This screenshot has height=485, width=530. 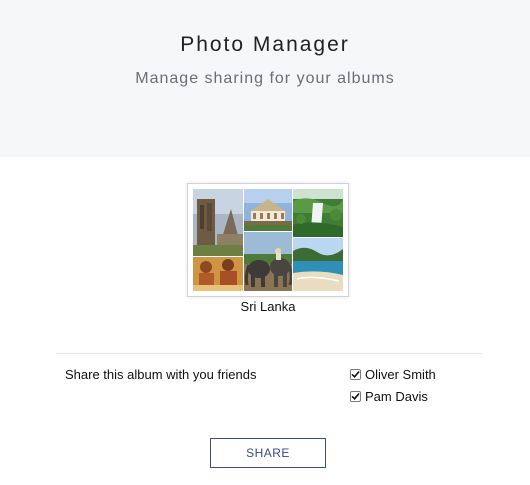 I want to click on album-name: Sri Lanka, so click(x=268, y=306).